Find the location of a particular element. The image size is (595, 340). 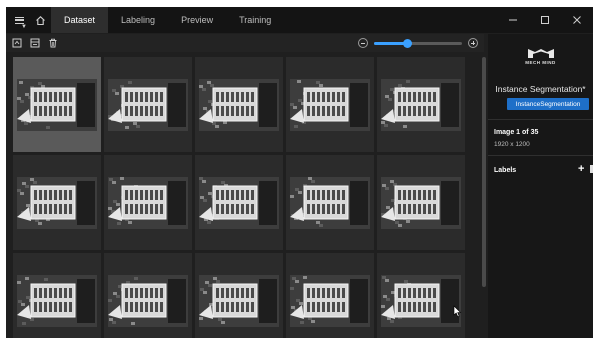

project-name: Instance Segmentation* is located at coordinates (540, 89).